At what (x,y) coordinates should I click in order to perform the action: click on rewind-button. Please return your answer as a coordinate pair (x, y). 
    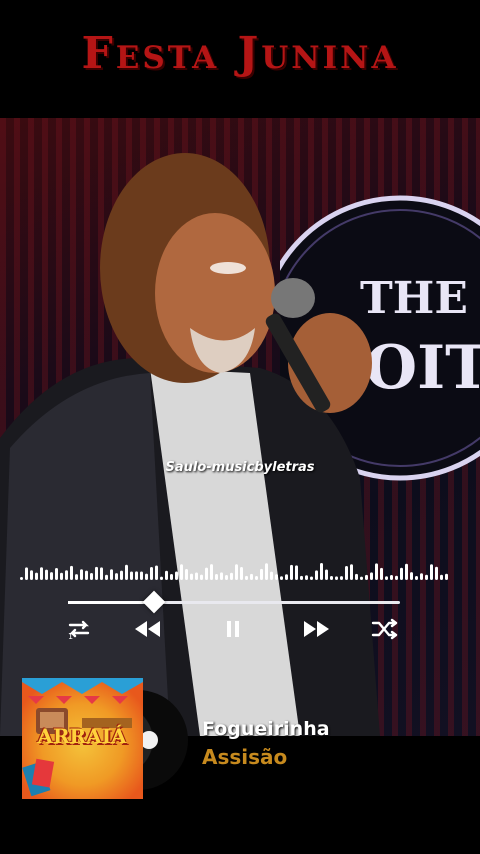
    Looking at the image, I should click on (147, 629).